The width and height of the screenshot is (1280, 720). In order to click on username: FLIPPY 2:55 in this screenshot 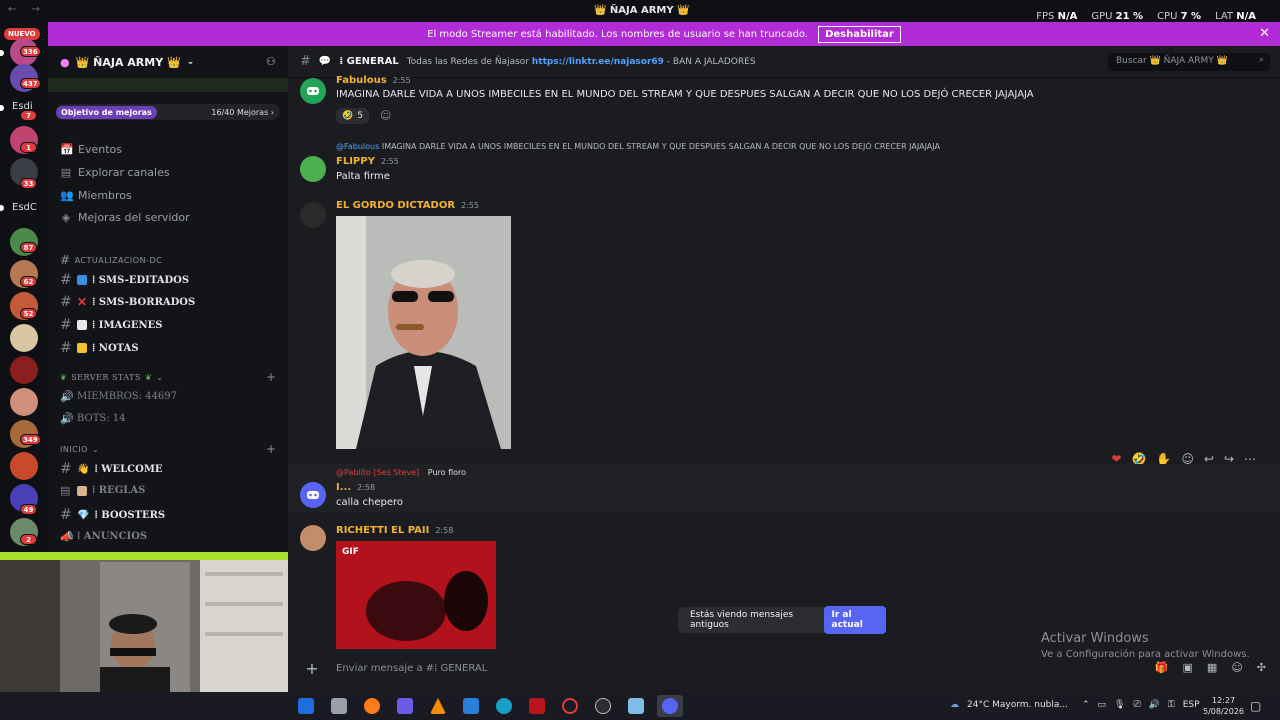, I will do `click(367, 161)`.